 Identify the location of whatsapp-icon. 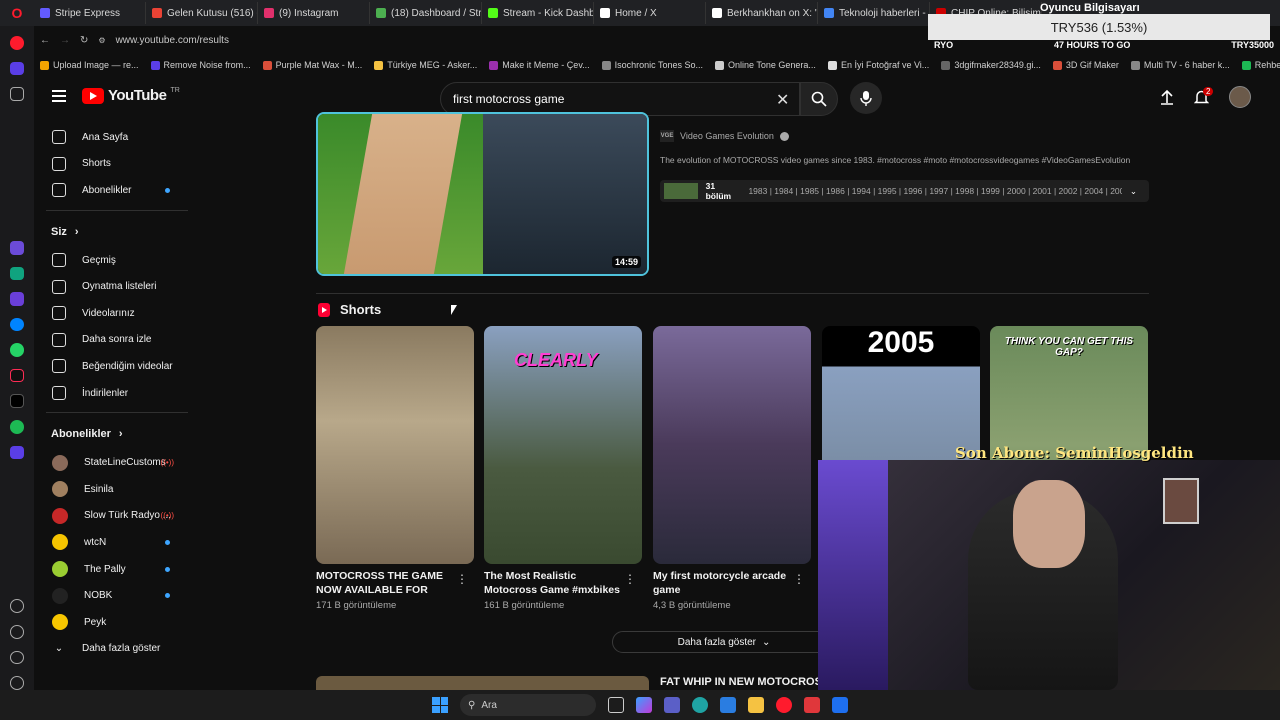
(17, 350).